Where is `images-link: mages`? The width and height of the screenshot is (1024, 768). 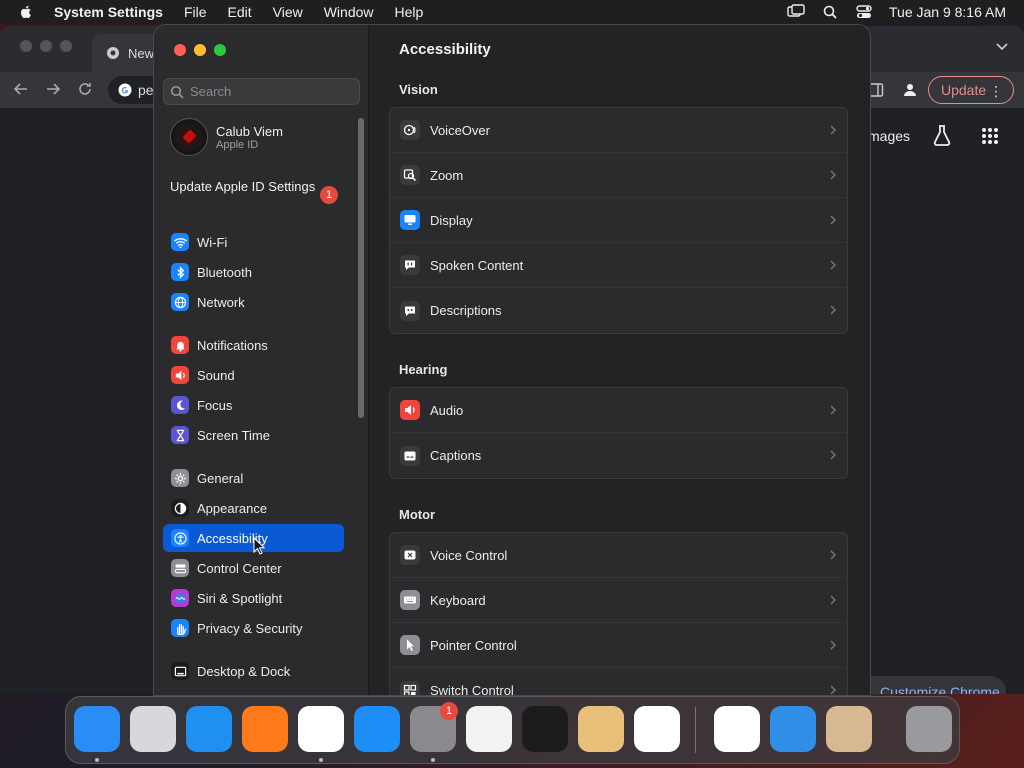
images-link: mages is located at coordinates (889, 136).